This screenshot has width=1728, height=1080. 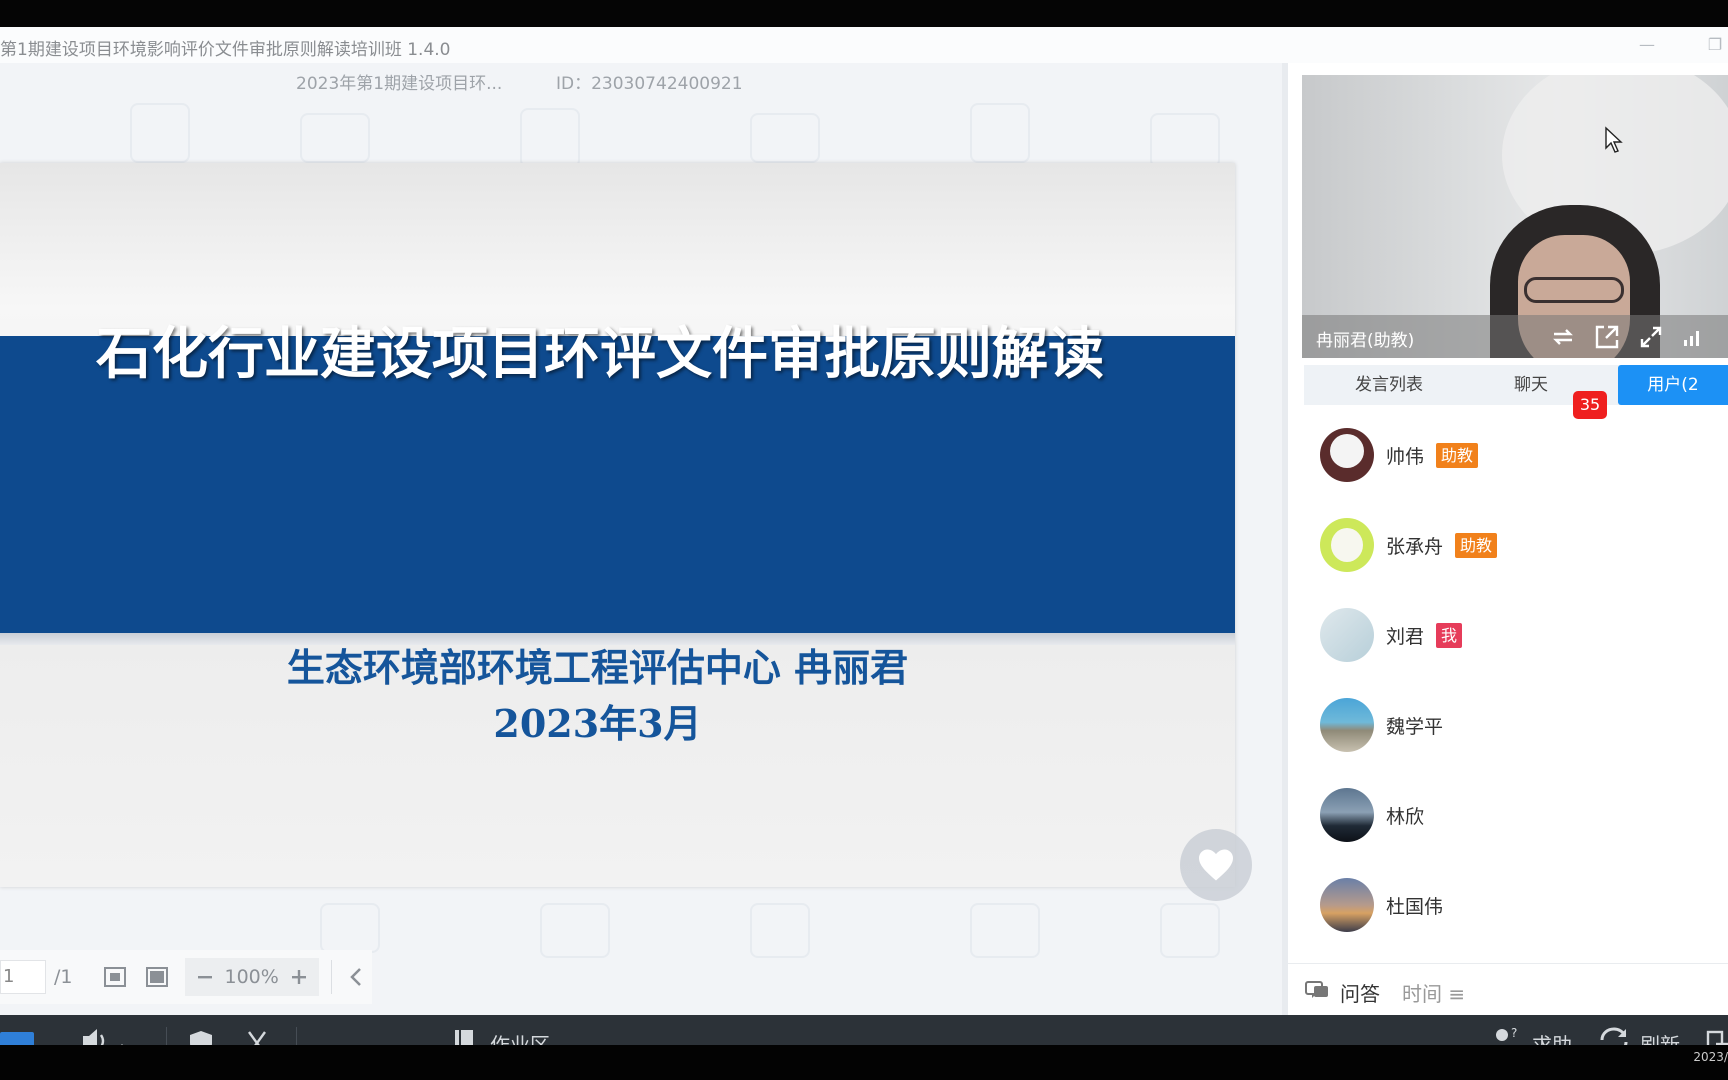 What do you see at coordinates (649, 84) in the screenshot?
I see `session-id: ID：23030742400921` at bounding box center [649, 84].